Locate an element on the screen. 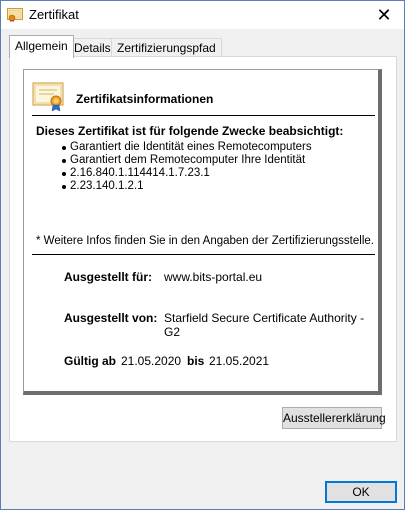 The width and height of the screenshot is (405, 510). title-bar: Zertifikat ✕ is located at coordinates (202, 15).